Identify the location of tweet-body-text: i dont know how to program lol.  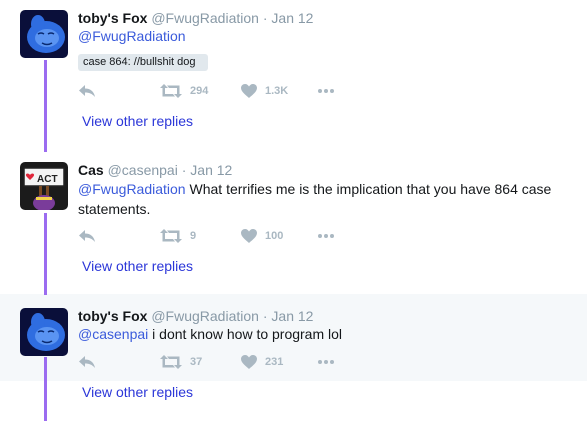
(245, 334).